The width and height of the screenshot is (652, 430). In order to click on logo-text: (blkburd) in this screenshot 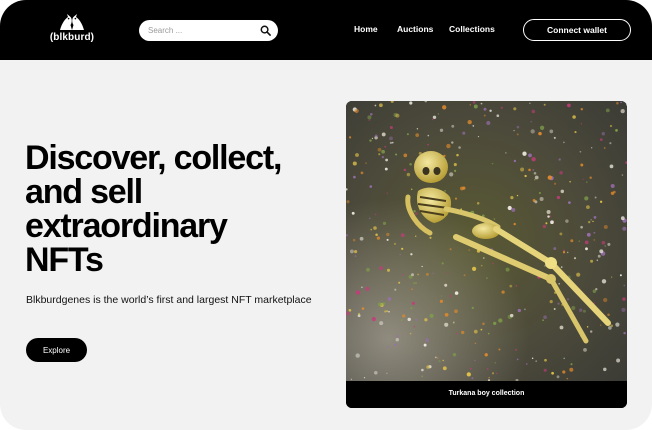, I will do `click(72, 37)`.